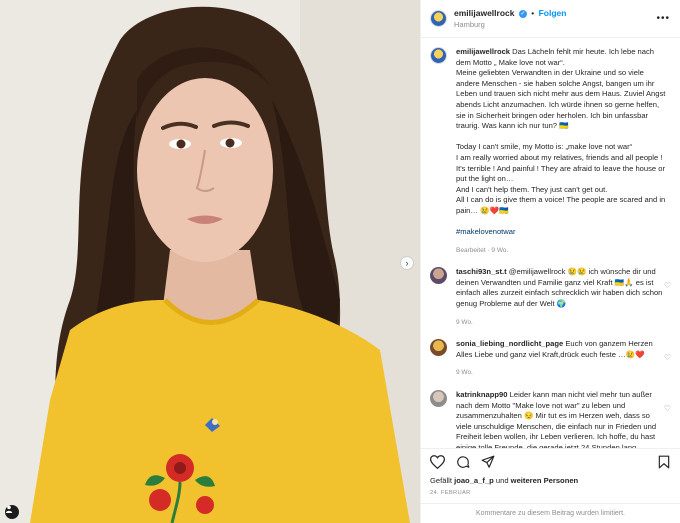 Image resolution: width=680 pixels, height=523 pixels. I want to click on hashtag-link: #makelovenotwar, so click(561, 232).